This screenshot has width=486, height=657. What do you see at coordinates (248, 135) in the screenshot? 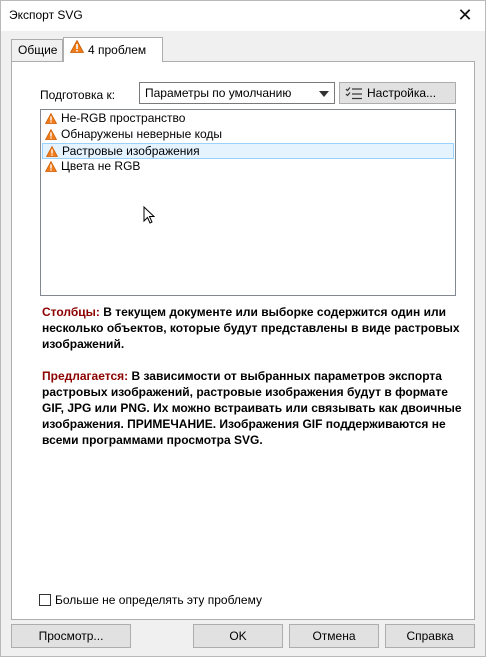
I see `list-item: Обнаружены неверные коды` at bounding box center [248, 135].